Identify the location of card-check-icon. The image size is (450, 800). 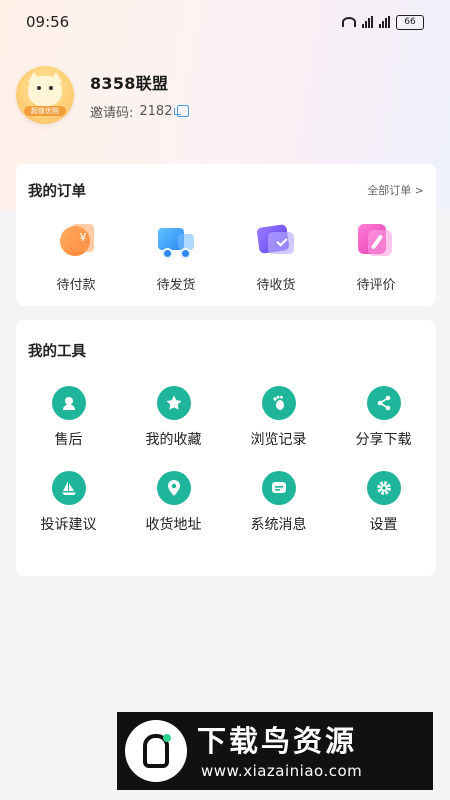
(276, 240).